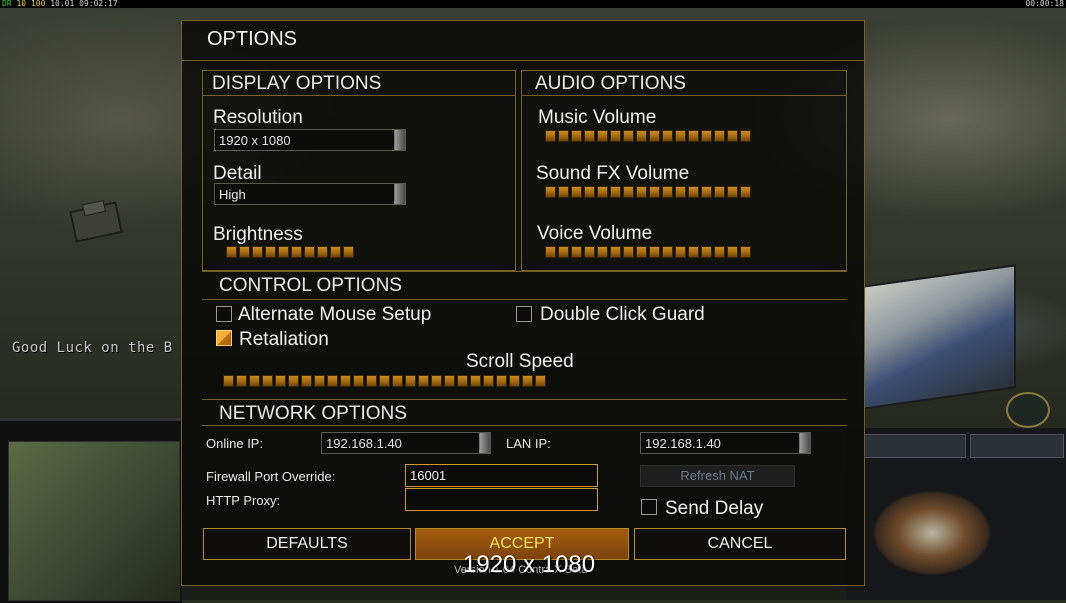 This screenshot has height=603, width=1066. I want to click on defaults-button: DEFAULTS, so click(307, 544).